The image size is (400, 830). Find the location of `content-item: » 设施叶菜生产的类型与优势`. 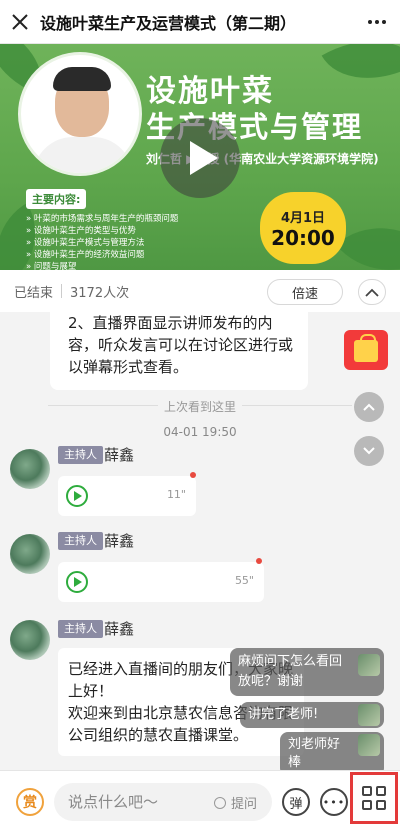

content-item: » 设施叶菜生产的类型与优势 is located at coordinates (81, 231).